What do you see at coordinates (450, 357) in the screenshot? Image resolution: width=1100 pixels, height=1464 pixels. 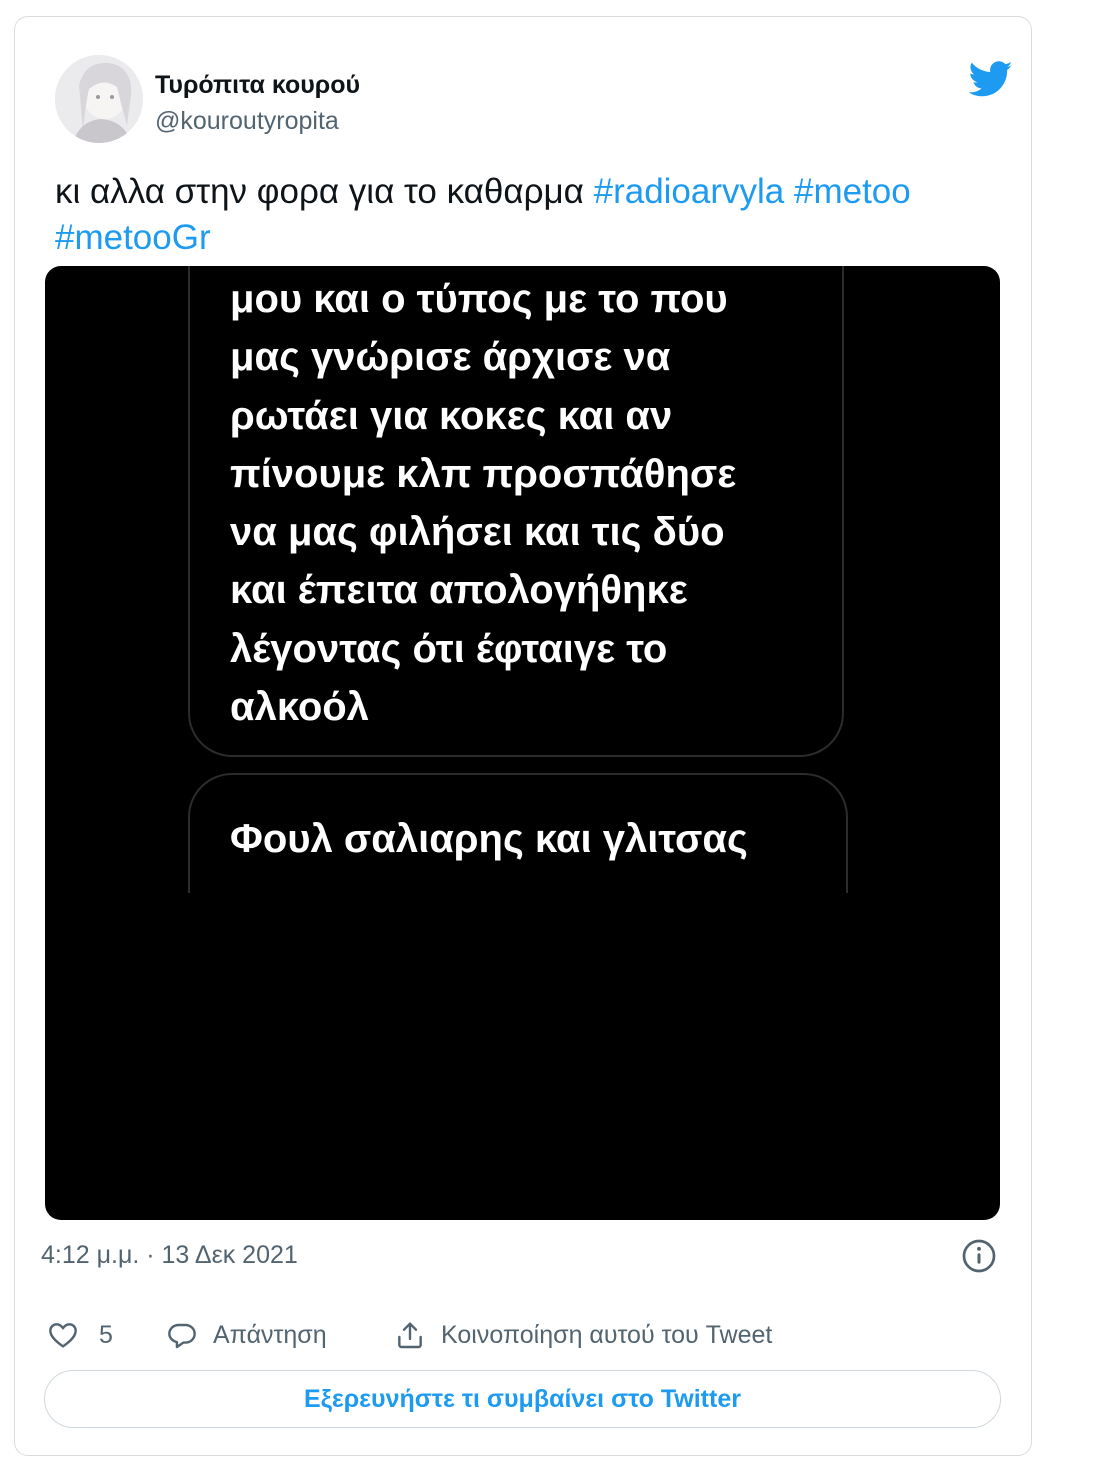 I see `message-line: μας γνώρισε άρχισε να` at bounding box center [450, 357].